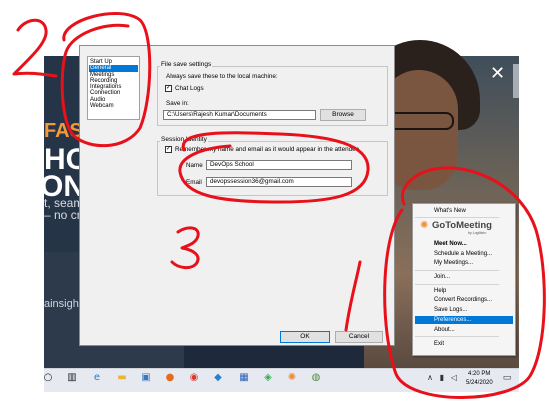 This screenshot has width=549, height=404. What do you see at coordinates (194, 378) in the screenshot?
I see `chrome-icon: ◉` at bounding box center [194, 378].